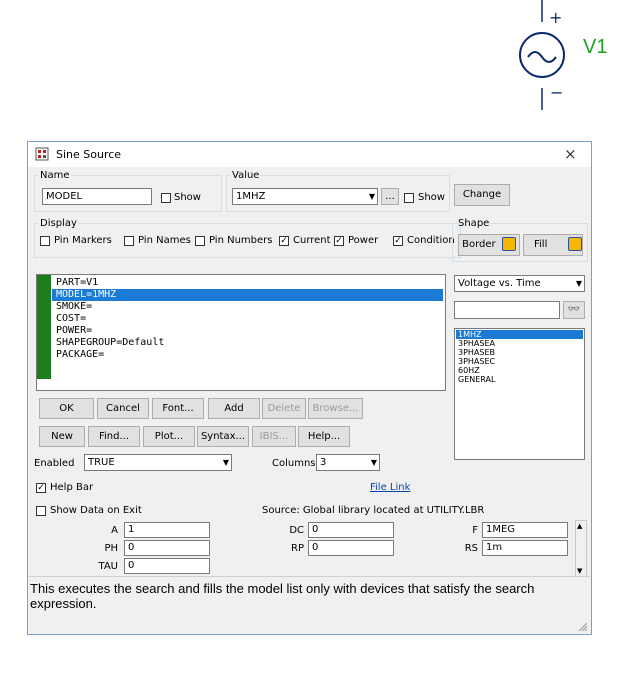 This screenshot has width=617, height=679. What do you see at coordinates (241, 240) in the screenshot?
I see `pin-numbers-label: Pin Numbers` at bounding box center [241, 240].